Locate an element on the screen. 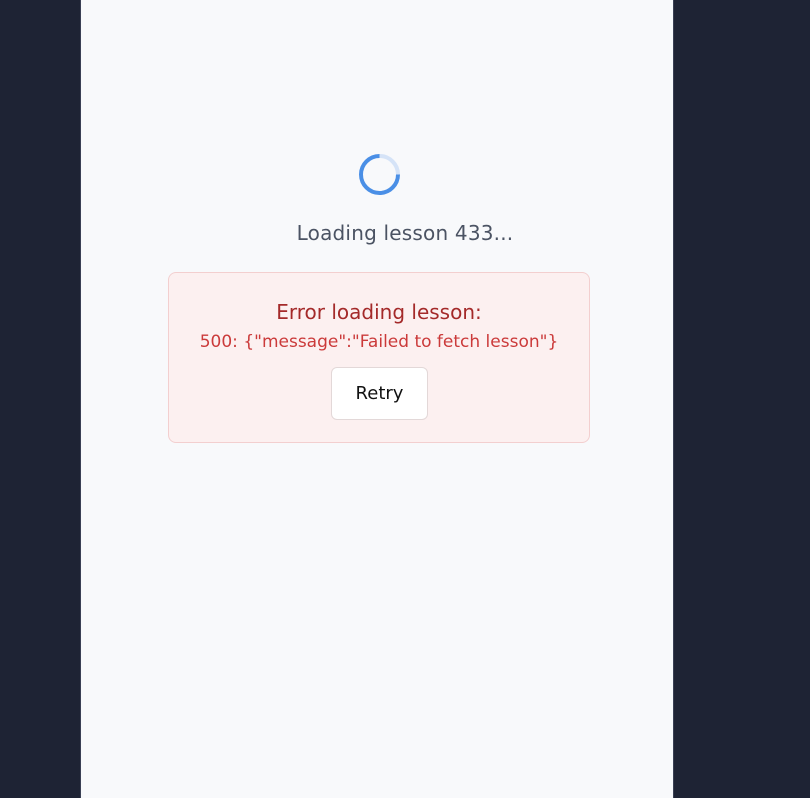  error-title: Error loading lesson: is located at coordinates (379, 312).